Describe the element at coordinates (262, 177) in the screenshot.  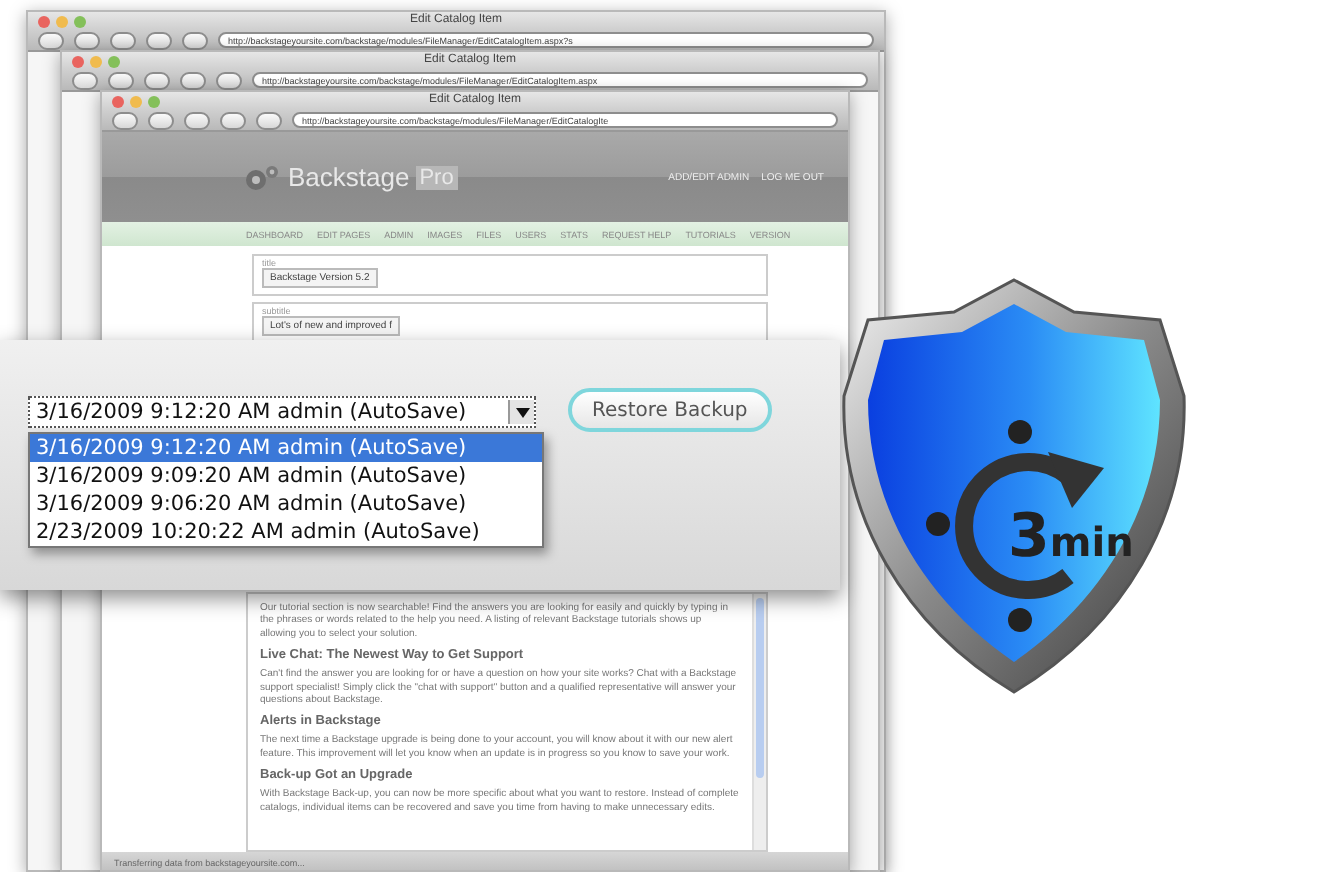
I see `gears-icon` at that location.